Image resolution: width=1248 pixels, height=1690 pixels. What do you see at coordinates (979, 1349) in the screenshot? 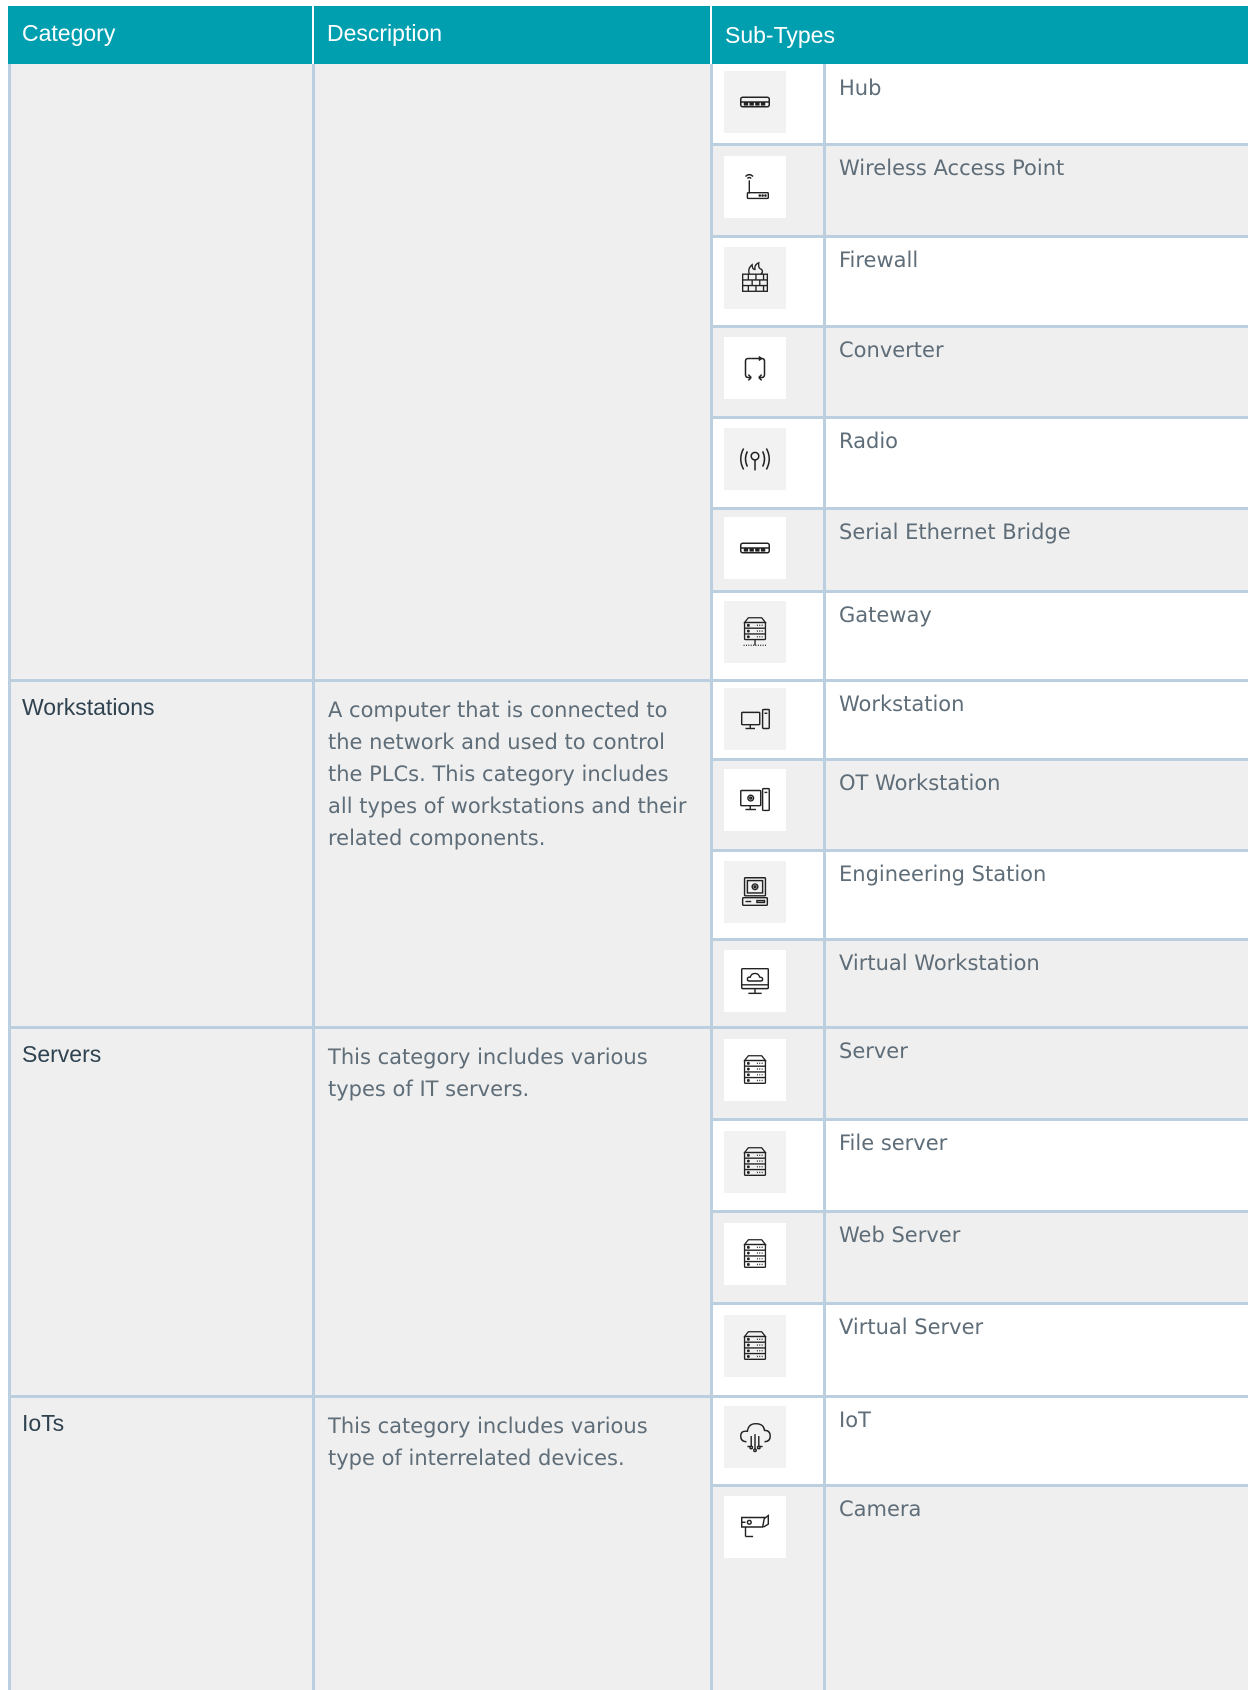
I see `subtype-row: Virtual Server` at bounding box center [979, 1349].